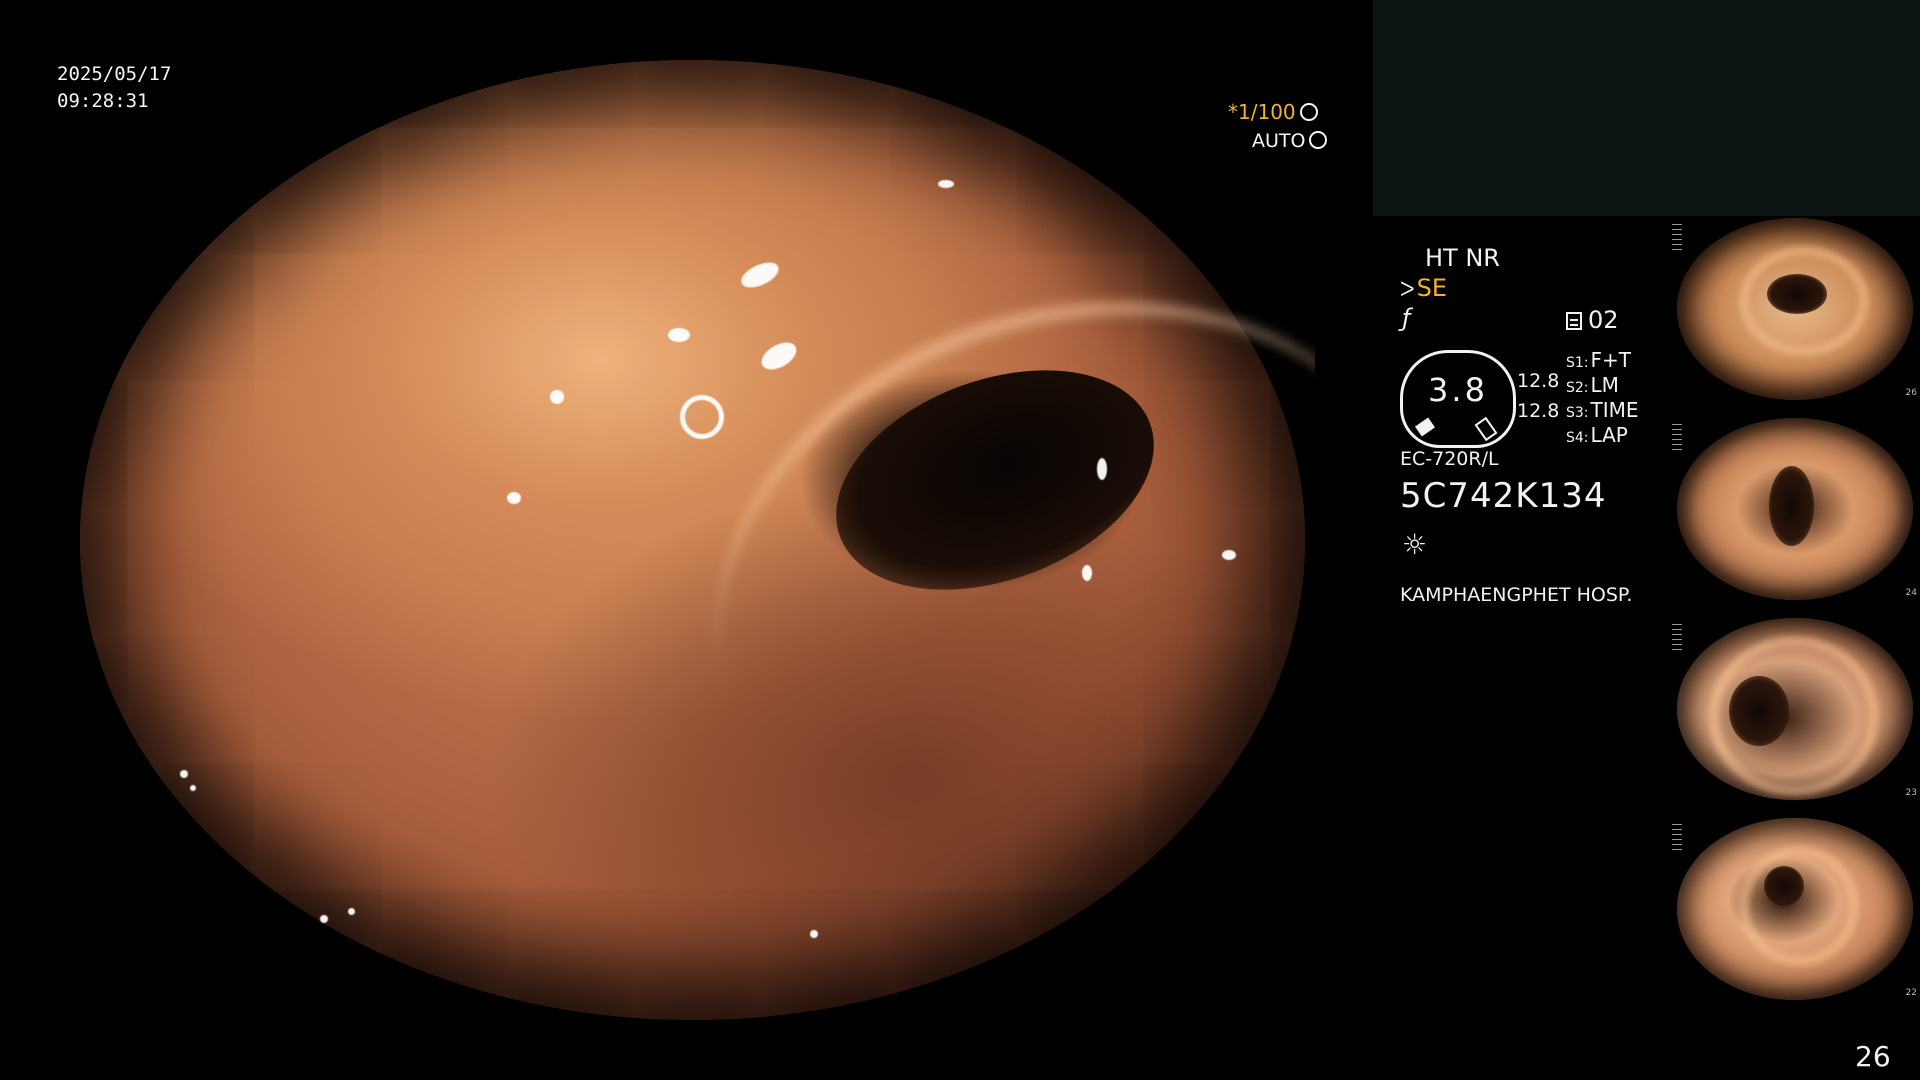 This screenshot has width=1920, height=1080. I want to click on f-icon: ƒ, so click(1406, 318).